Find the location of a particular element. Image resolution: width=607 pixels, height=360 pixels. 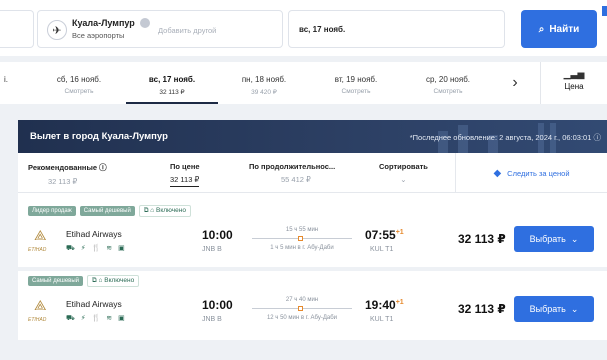

bar-chart-icon: ▁▃▅ is located at coordinates (574, 74).